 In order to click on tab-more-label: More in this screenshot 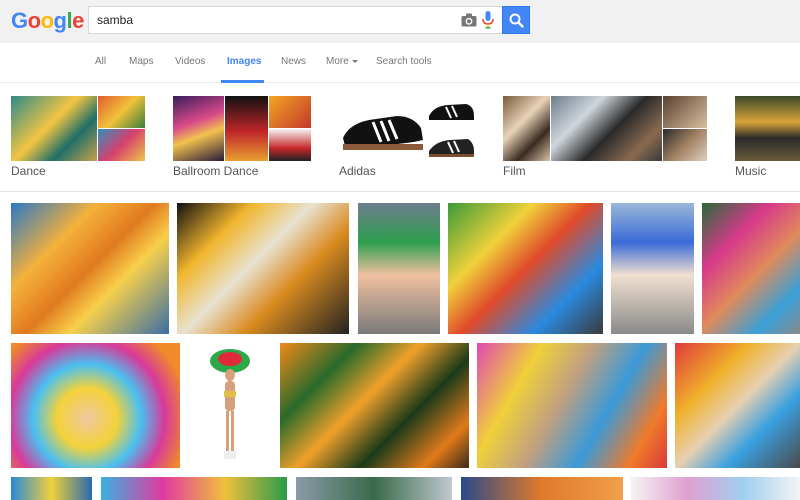, I will do `click(337, 61)`.